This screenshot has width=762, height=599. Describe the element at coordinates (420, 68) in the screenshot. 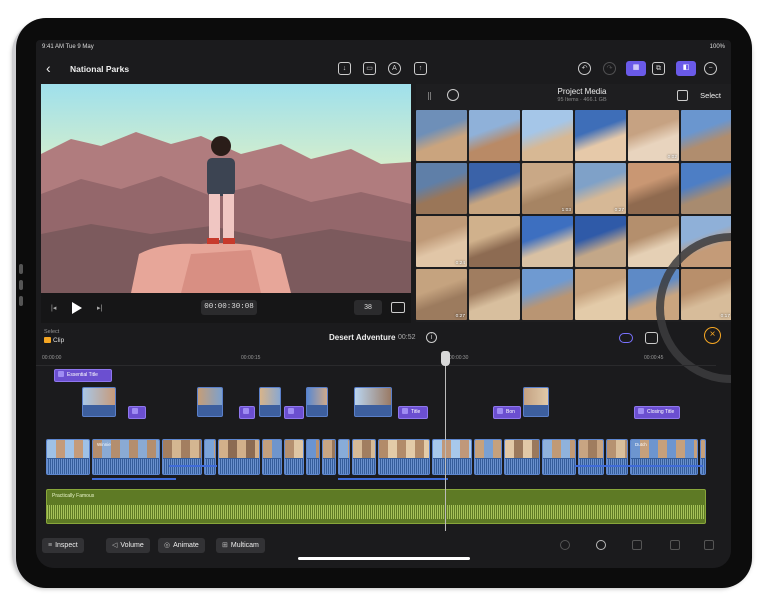

I see `share-icon: ↑` at that location.